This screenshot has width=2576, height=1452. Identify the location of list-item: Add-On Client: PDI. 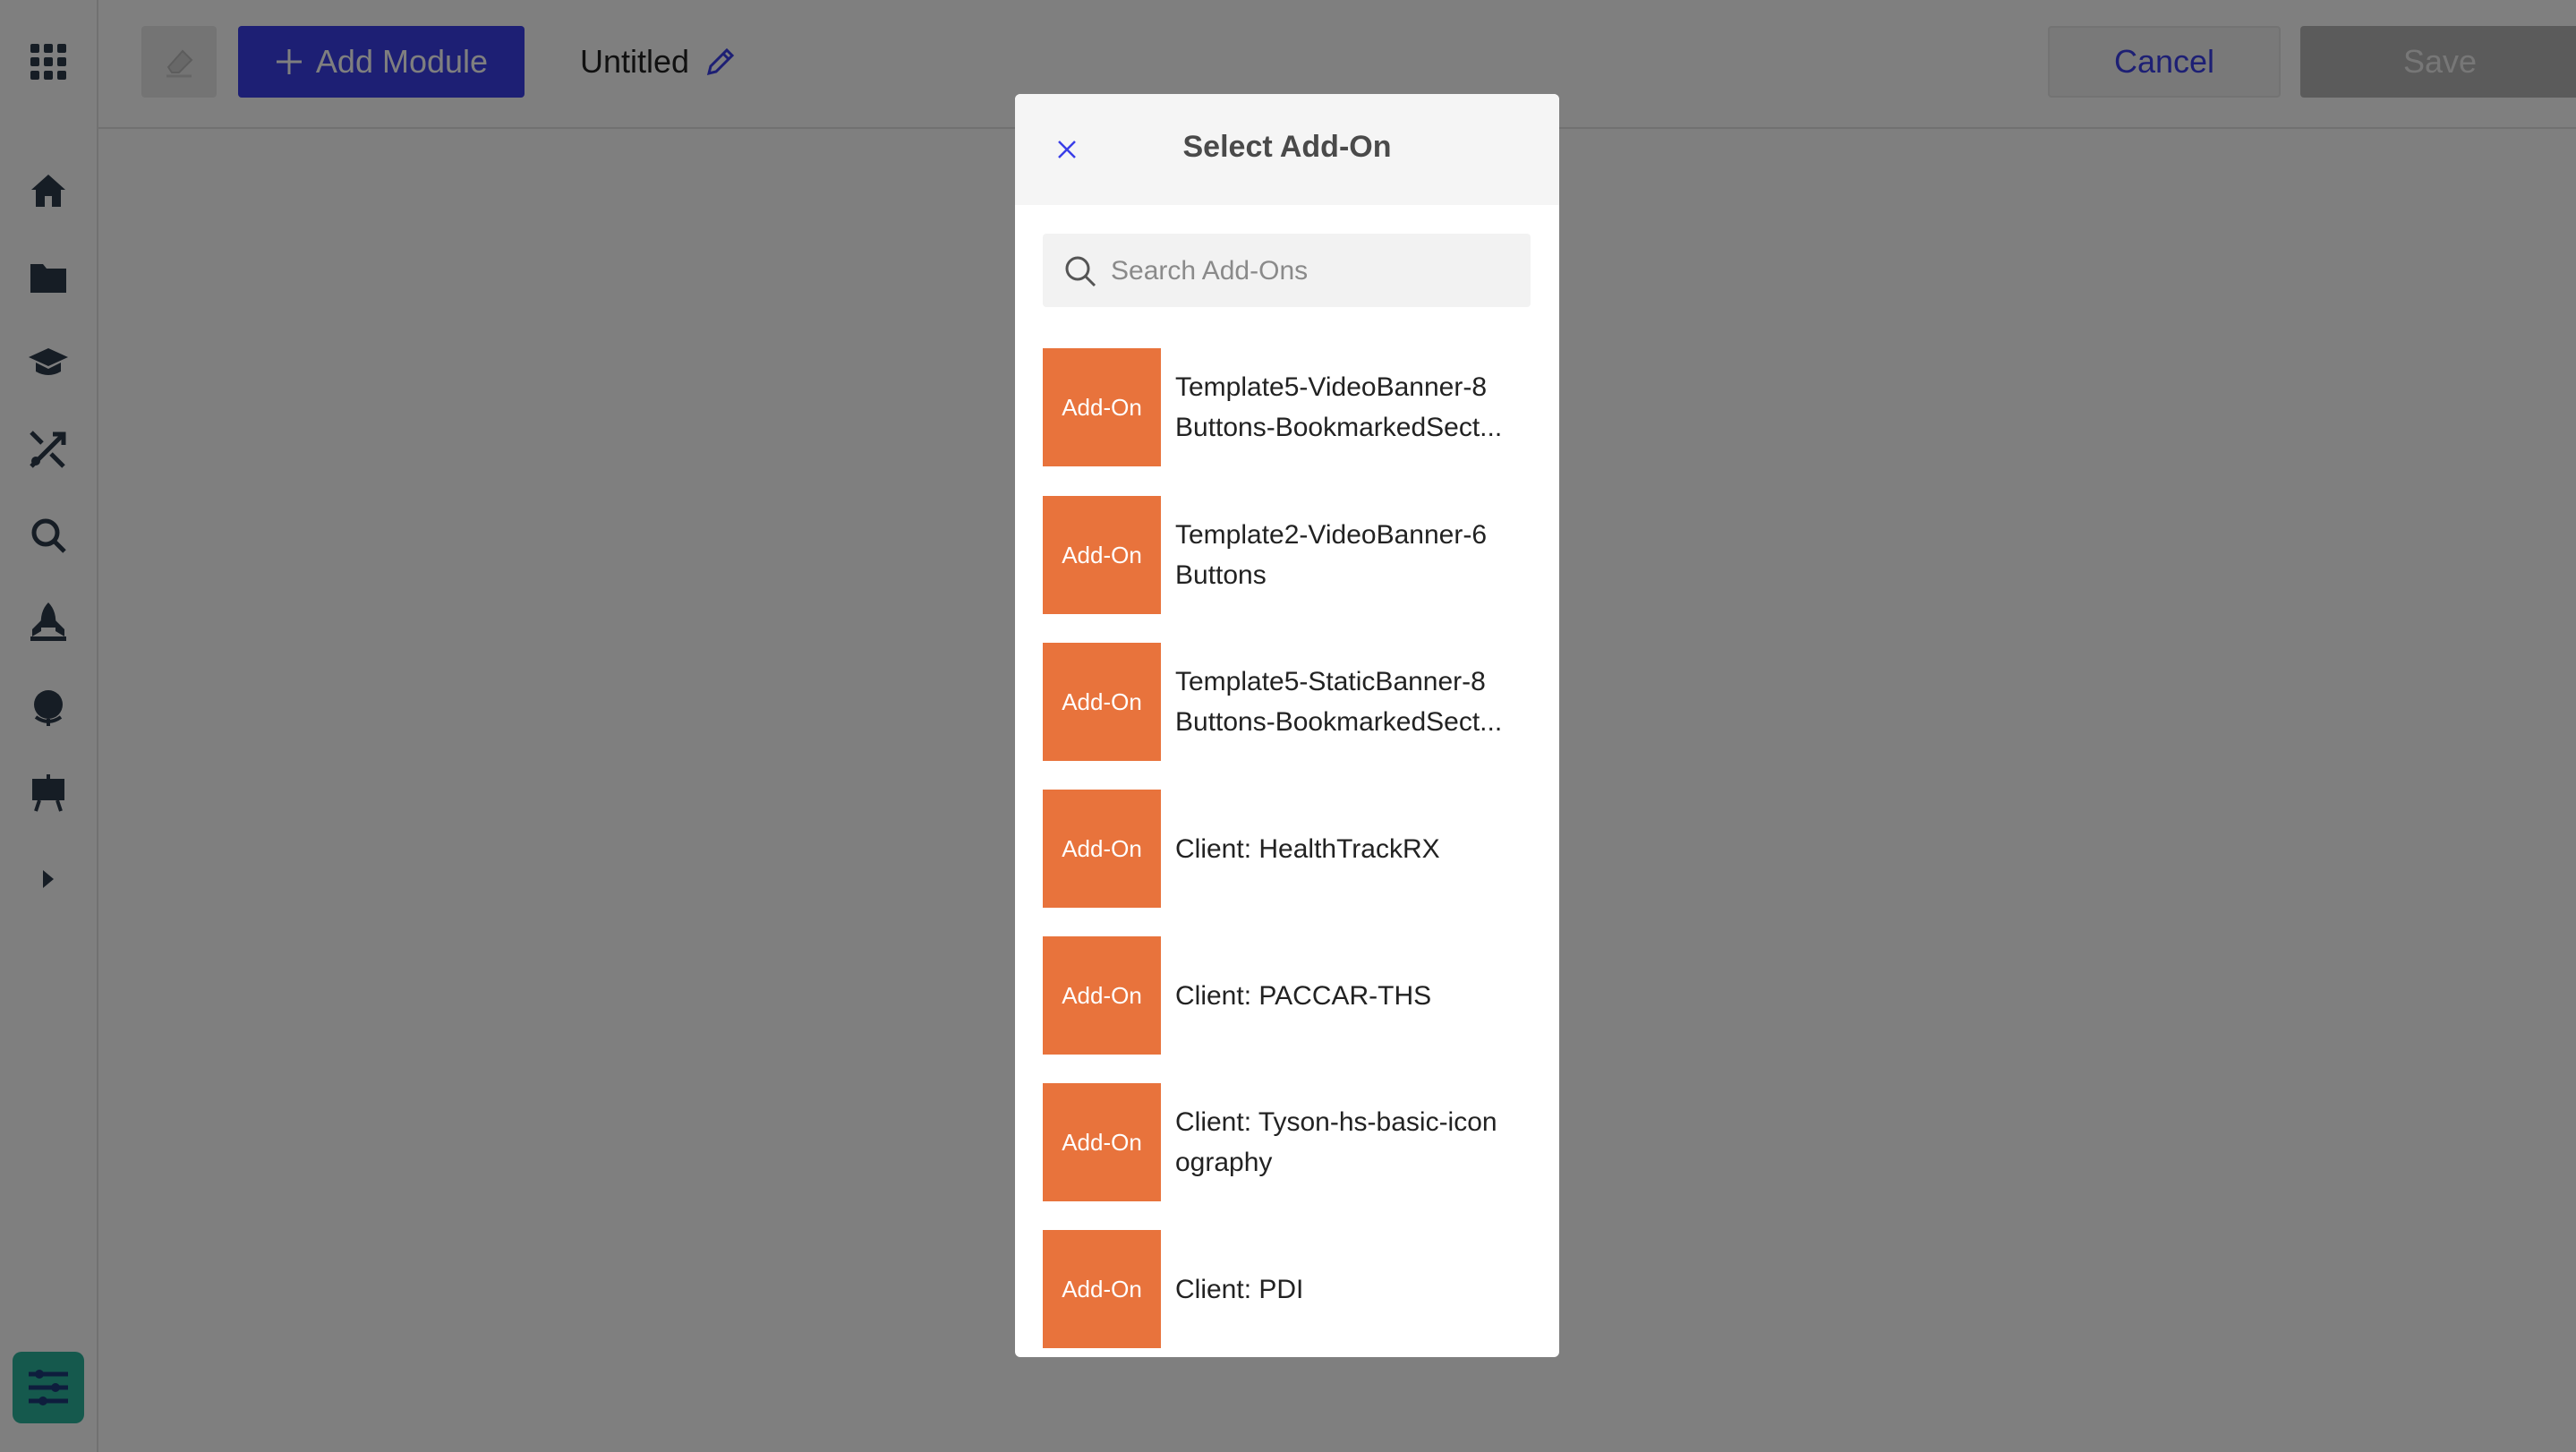
(1293, 1289).